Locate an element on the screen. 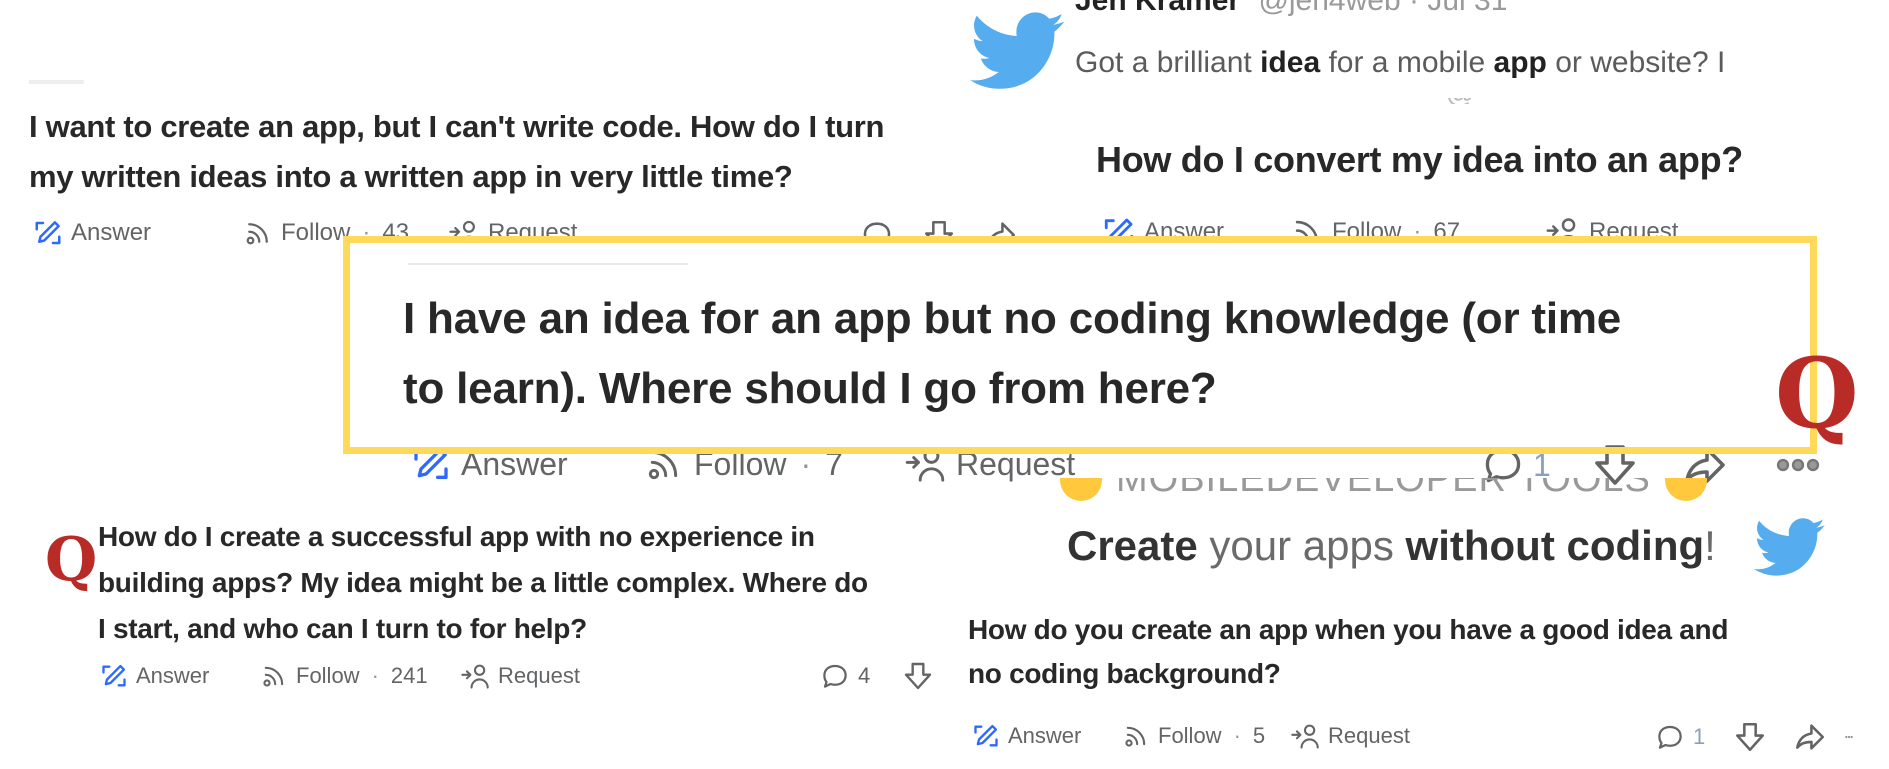  follow-button: Follow · 5 is located at coordinates (1206, 736).